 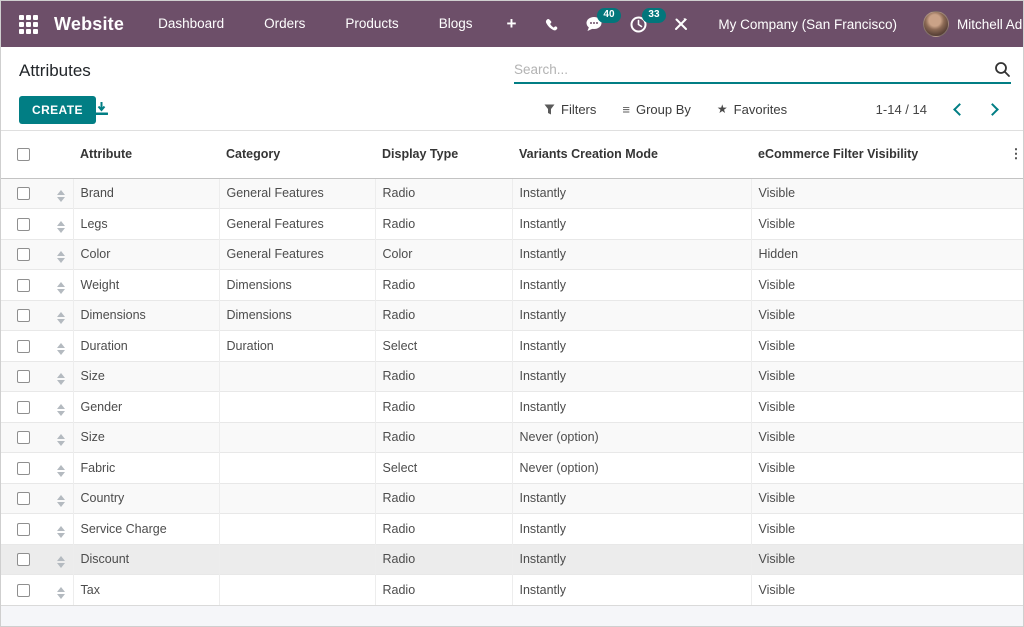 What do you see at coordinates (296, 345) in the screenshot?
I see `cell-category: Duration` at bounding box center [296, 345].